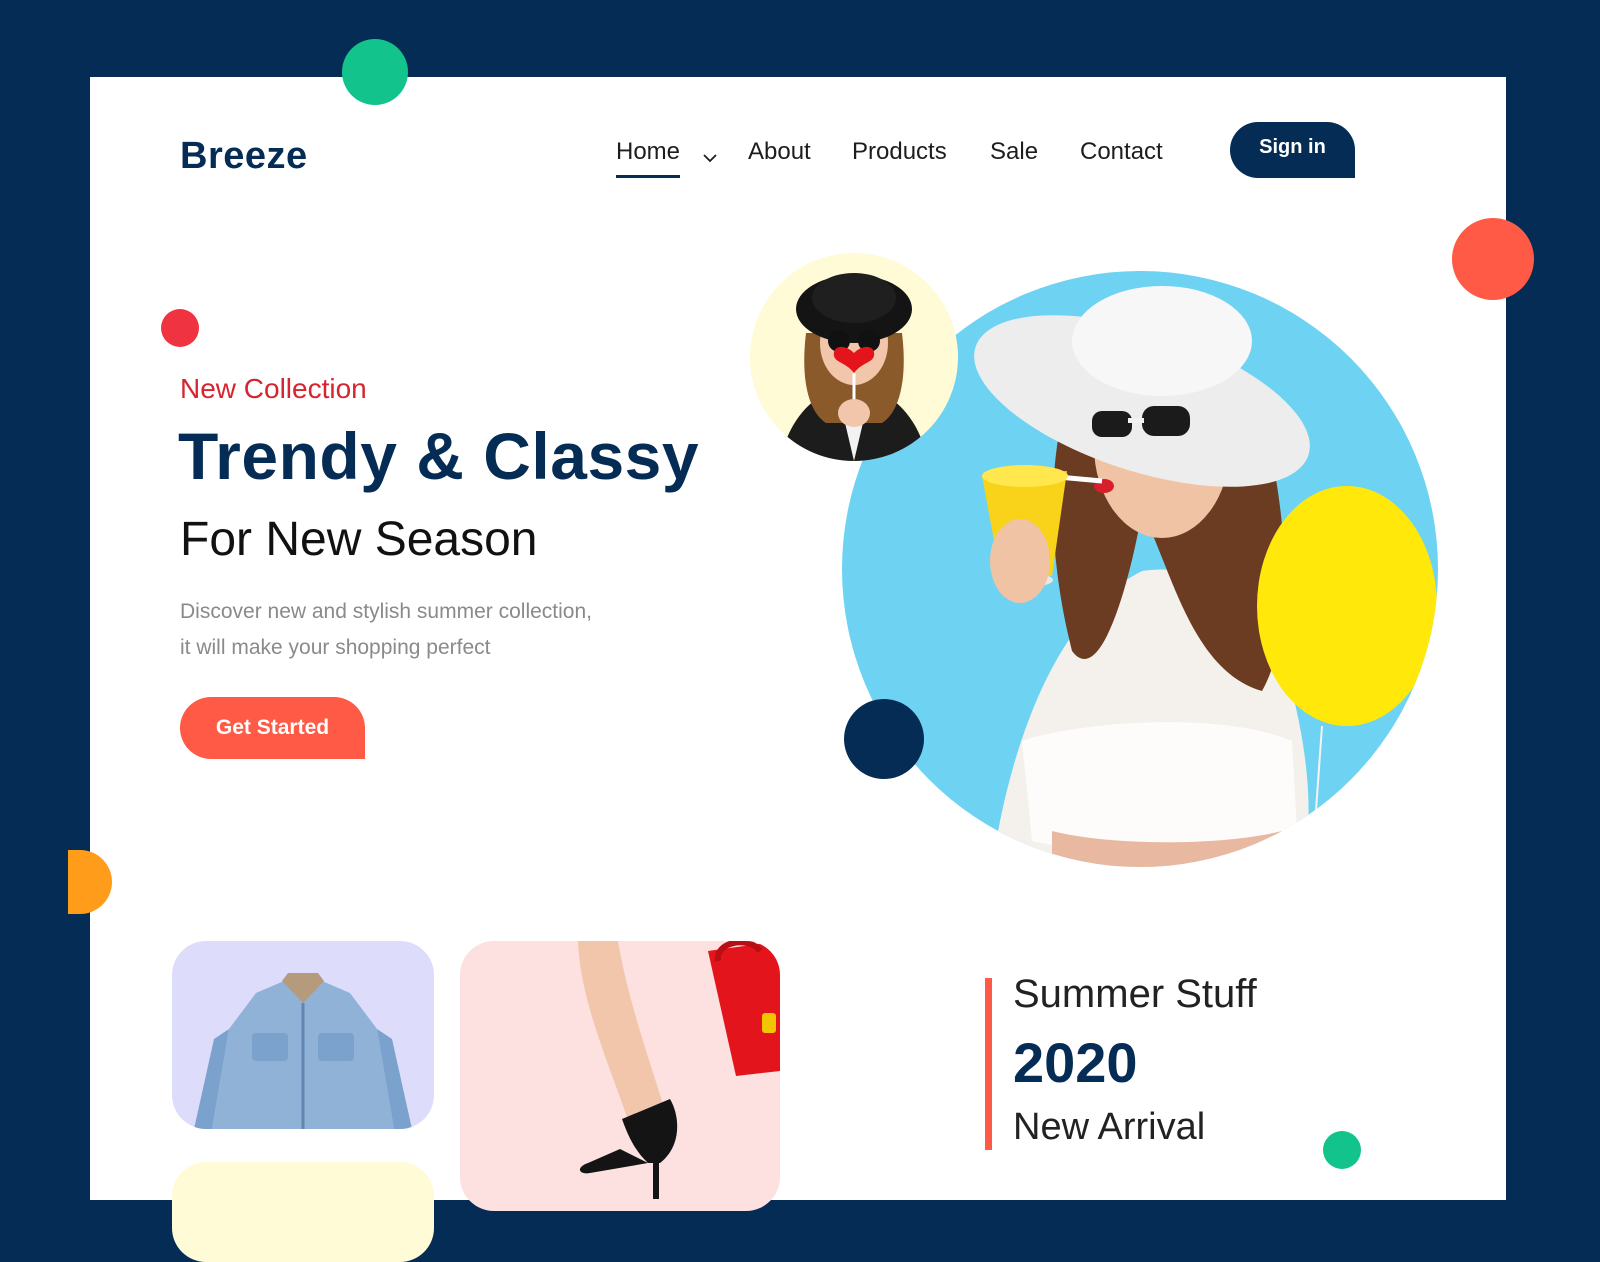  I want to click on chevron-down-icon, so click(710, 158).